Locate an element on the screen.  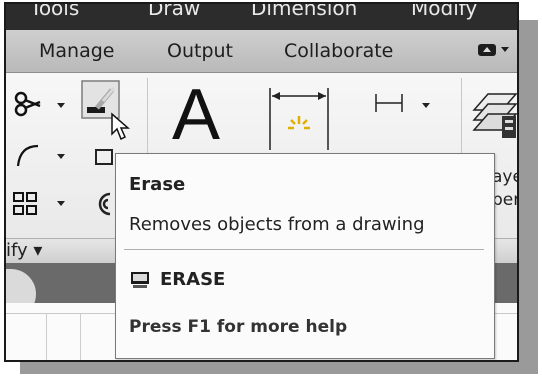
tab-output: Output is located at coordinates (200, 51).